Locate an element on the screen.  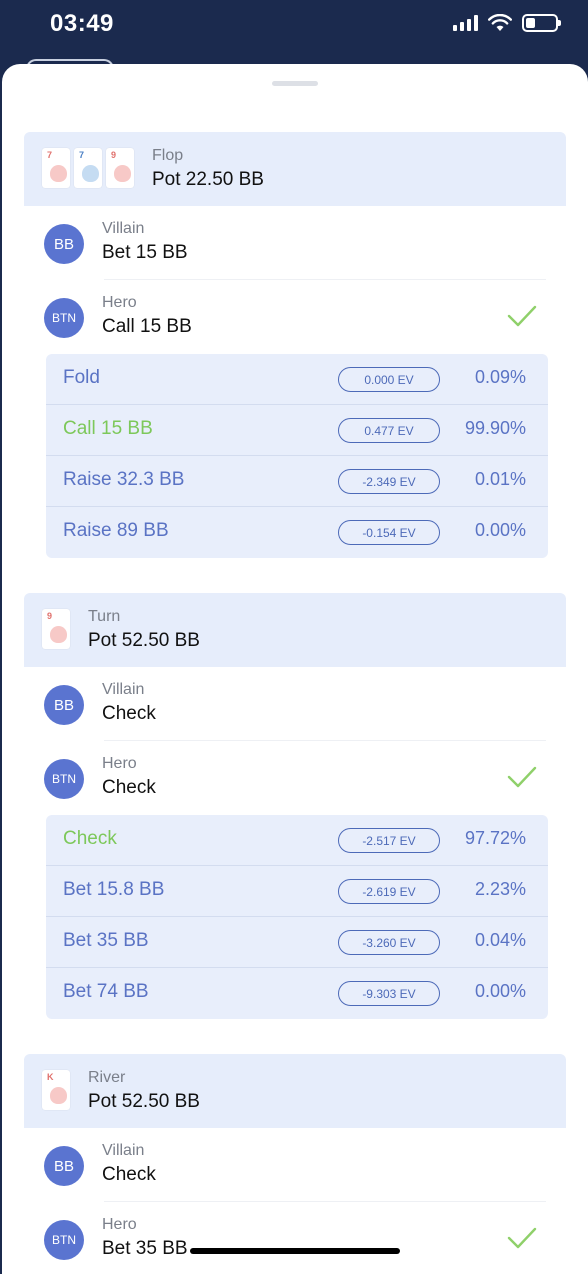
street-header-flop: 7 7 9 Flop Pot 22.50 BB is located at coordinates (295, 169).